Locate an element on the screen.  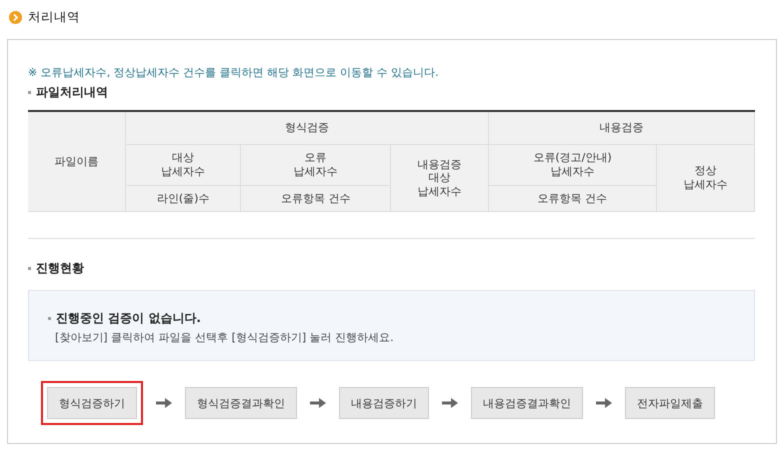
notice-text: ※ 오류납세자수, 정상납세자수 건수를 클릭하면 해당 화면으로 이동할 수 있습니다. is located at coordinates (234, 72).